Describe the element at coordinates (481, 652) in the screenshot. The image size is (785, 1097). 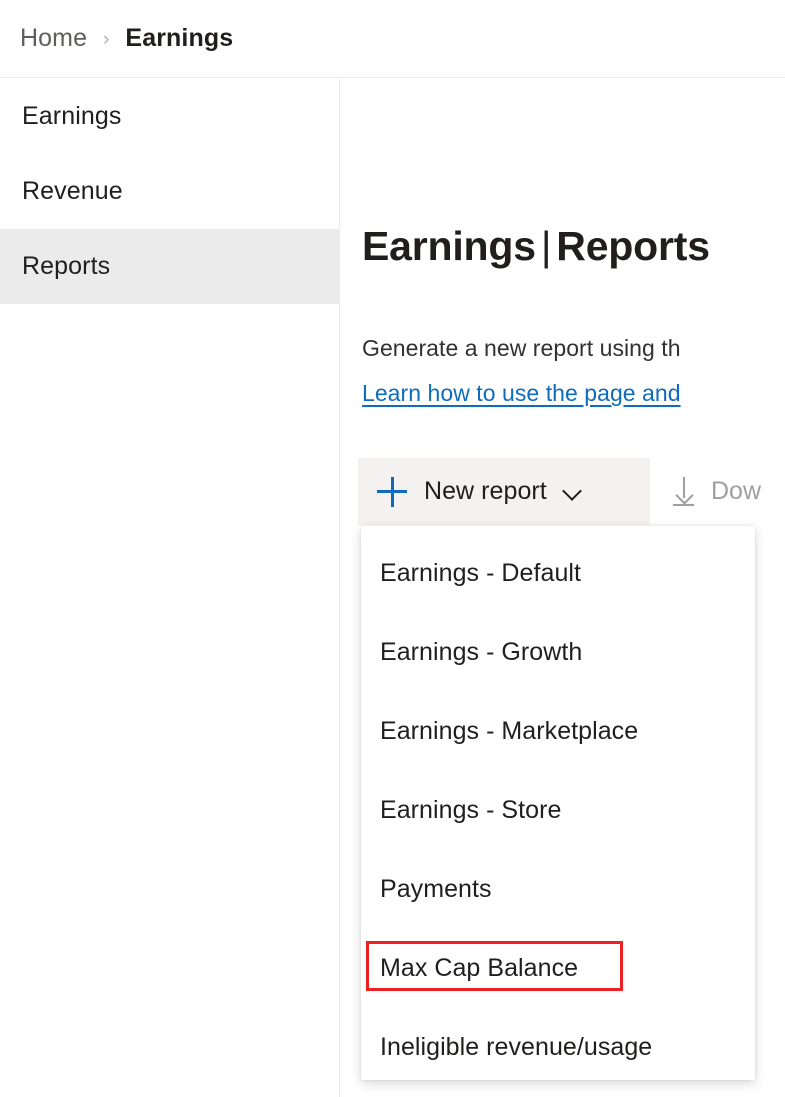
I see `menu-item-label: Earnings - Growth` at that location.